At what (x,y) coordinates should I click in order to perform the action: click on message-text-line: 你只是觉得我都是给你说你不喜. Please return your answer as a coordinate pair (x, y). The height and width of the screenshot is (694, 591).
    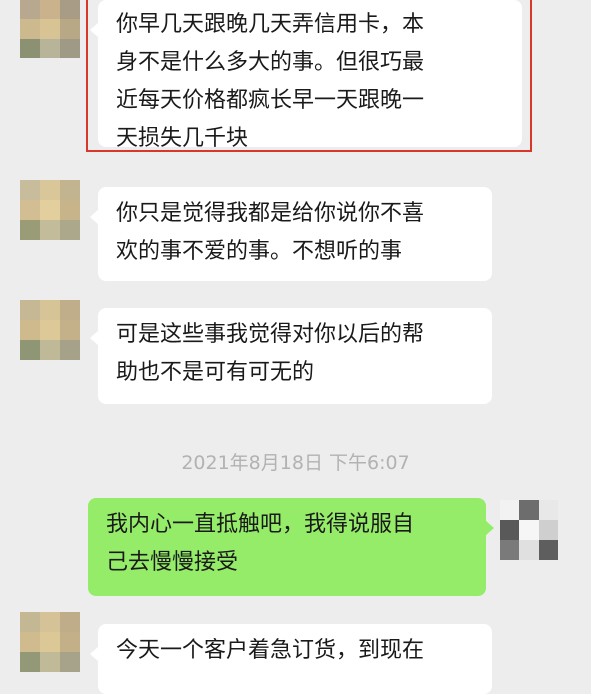
    Looking at the image, I should click on (270, 213).